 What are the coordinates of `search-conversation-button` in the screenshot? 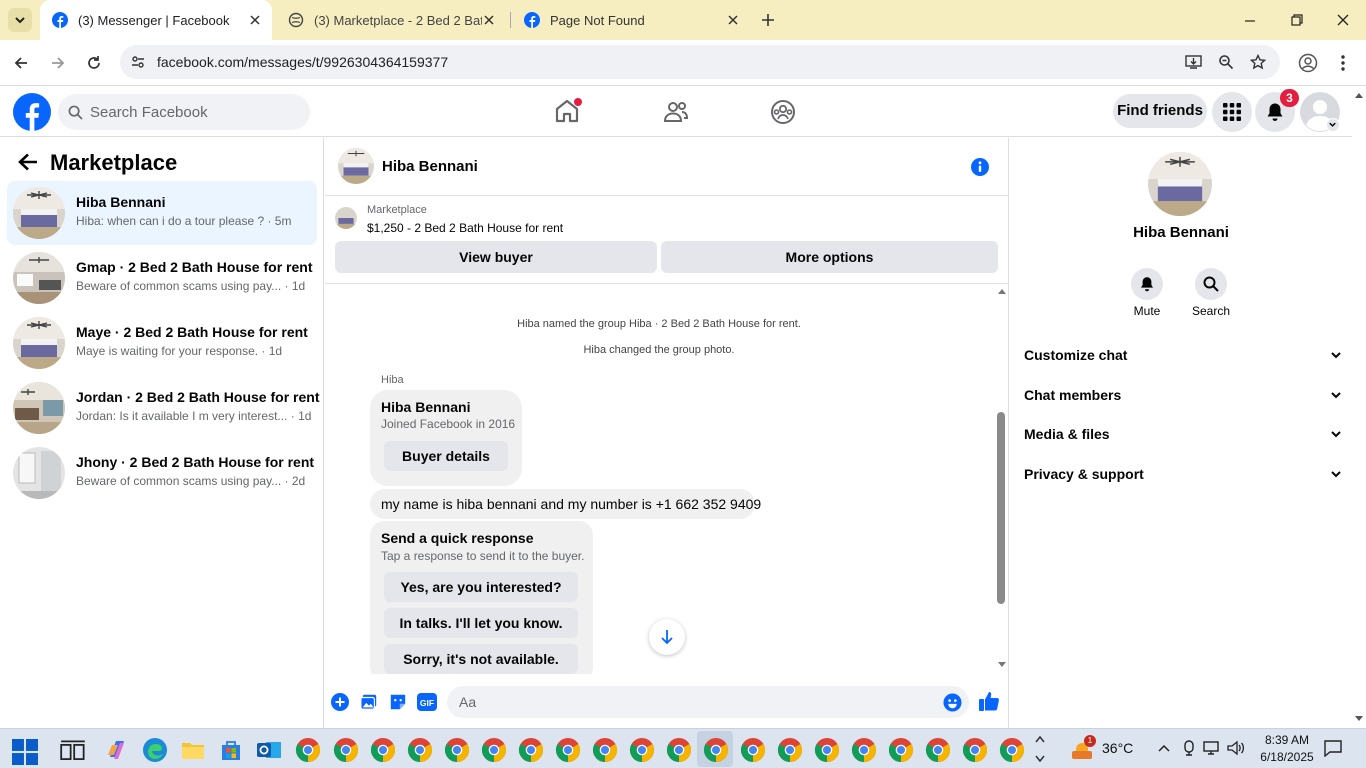 It's located at (1211, 284).